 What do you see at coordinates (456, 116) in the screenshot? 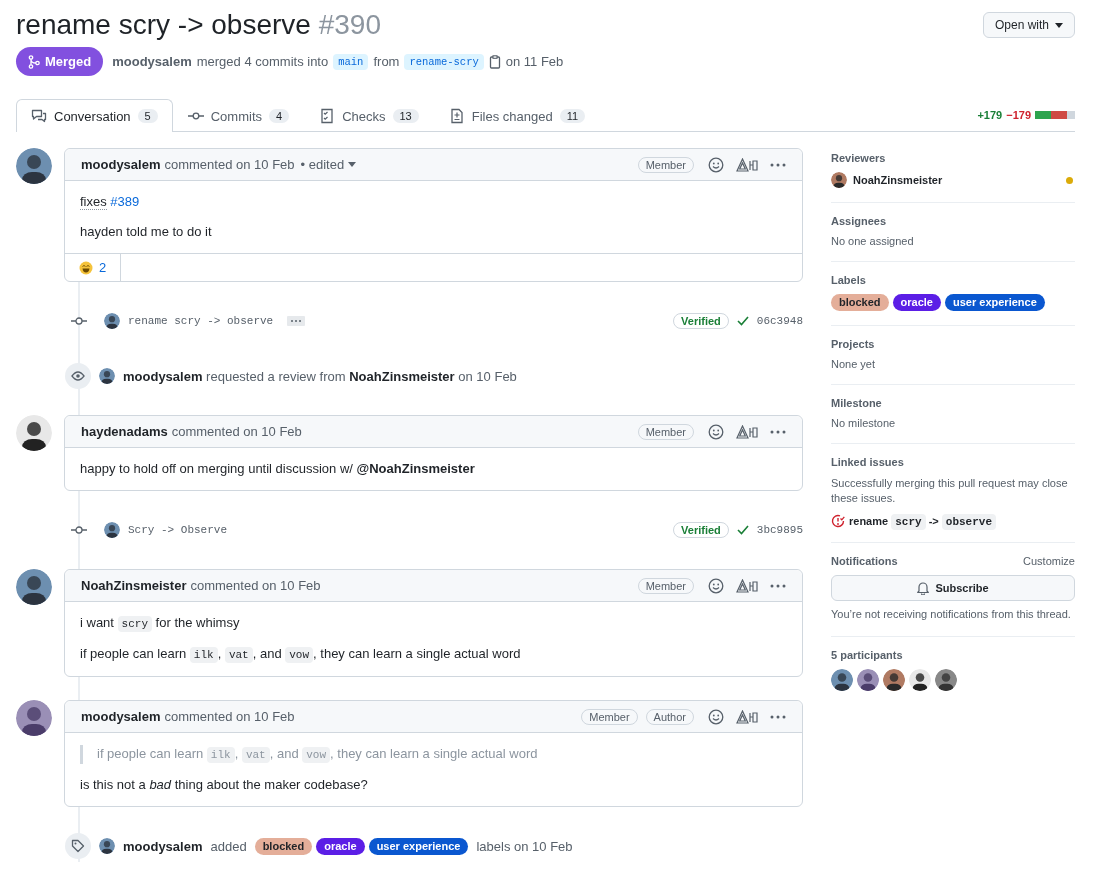
I see `file-diff-icon` at bounding box center [456, 116].